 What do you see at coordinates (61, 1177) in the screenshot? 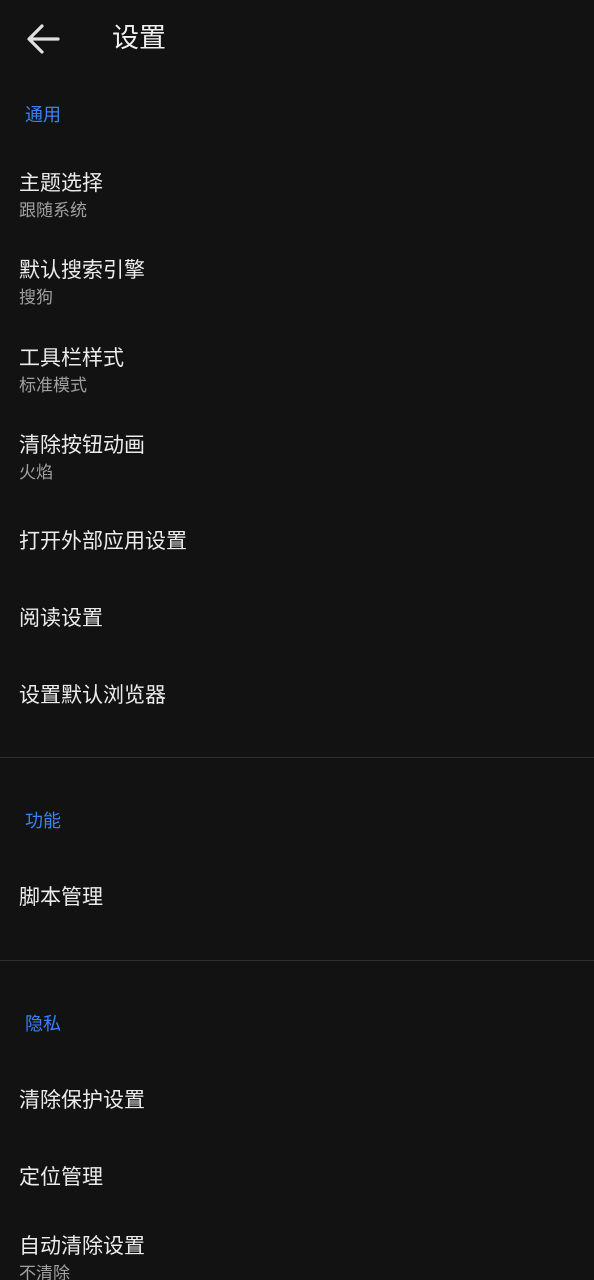
I see `item-title: 定位管理` at bounding box center [61, 1177].